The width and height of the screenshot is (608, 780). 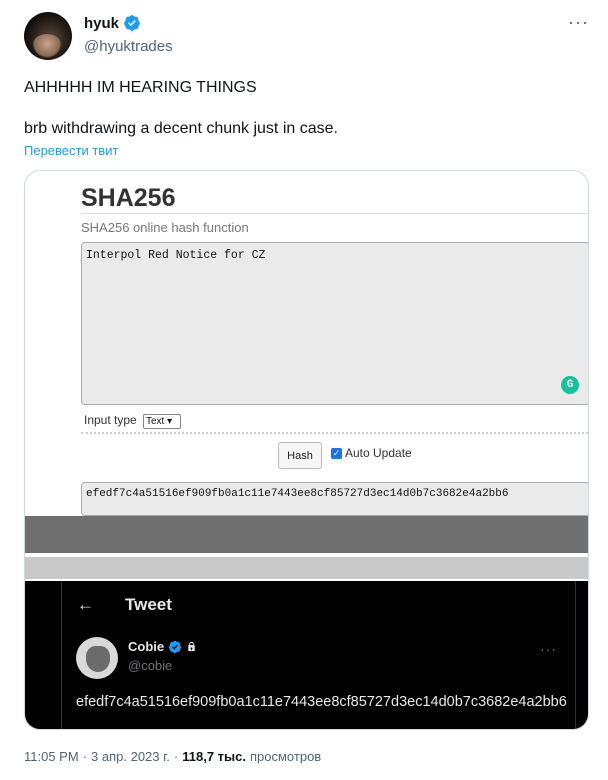 I want to click on embedded-author-handle: @cobie, so click(x=150, y=665).